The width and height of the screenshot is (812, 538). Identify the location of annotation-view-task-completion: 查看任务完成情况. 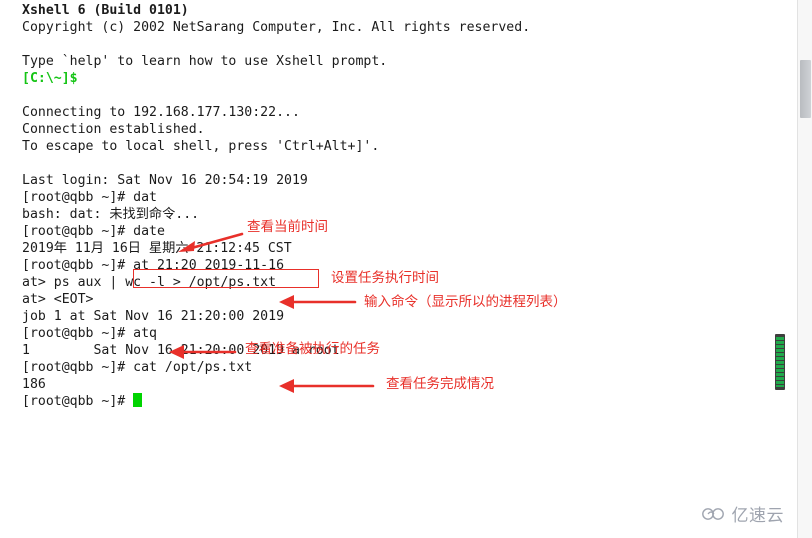
(440, 384).